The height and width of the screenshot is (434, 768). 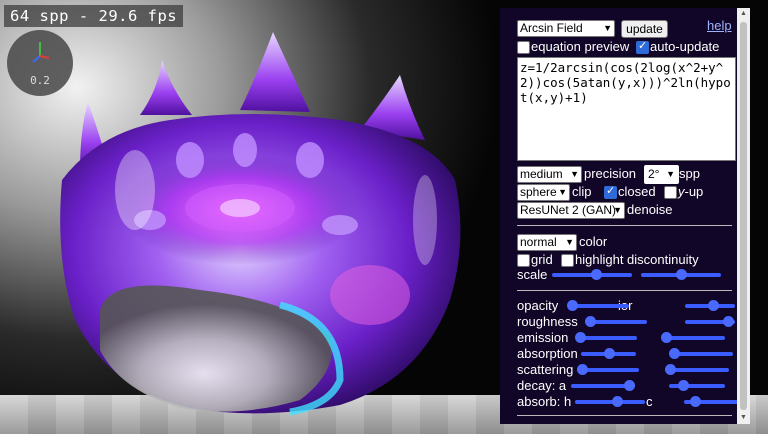 What do you see at coordinates (532, 274) in the screenshot?
I see `scale-label: scale` at bounding box center [532, 274].